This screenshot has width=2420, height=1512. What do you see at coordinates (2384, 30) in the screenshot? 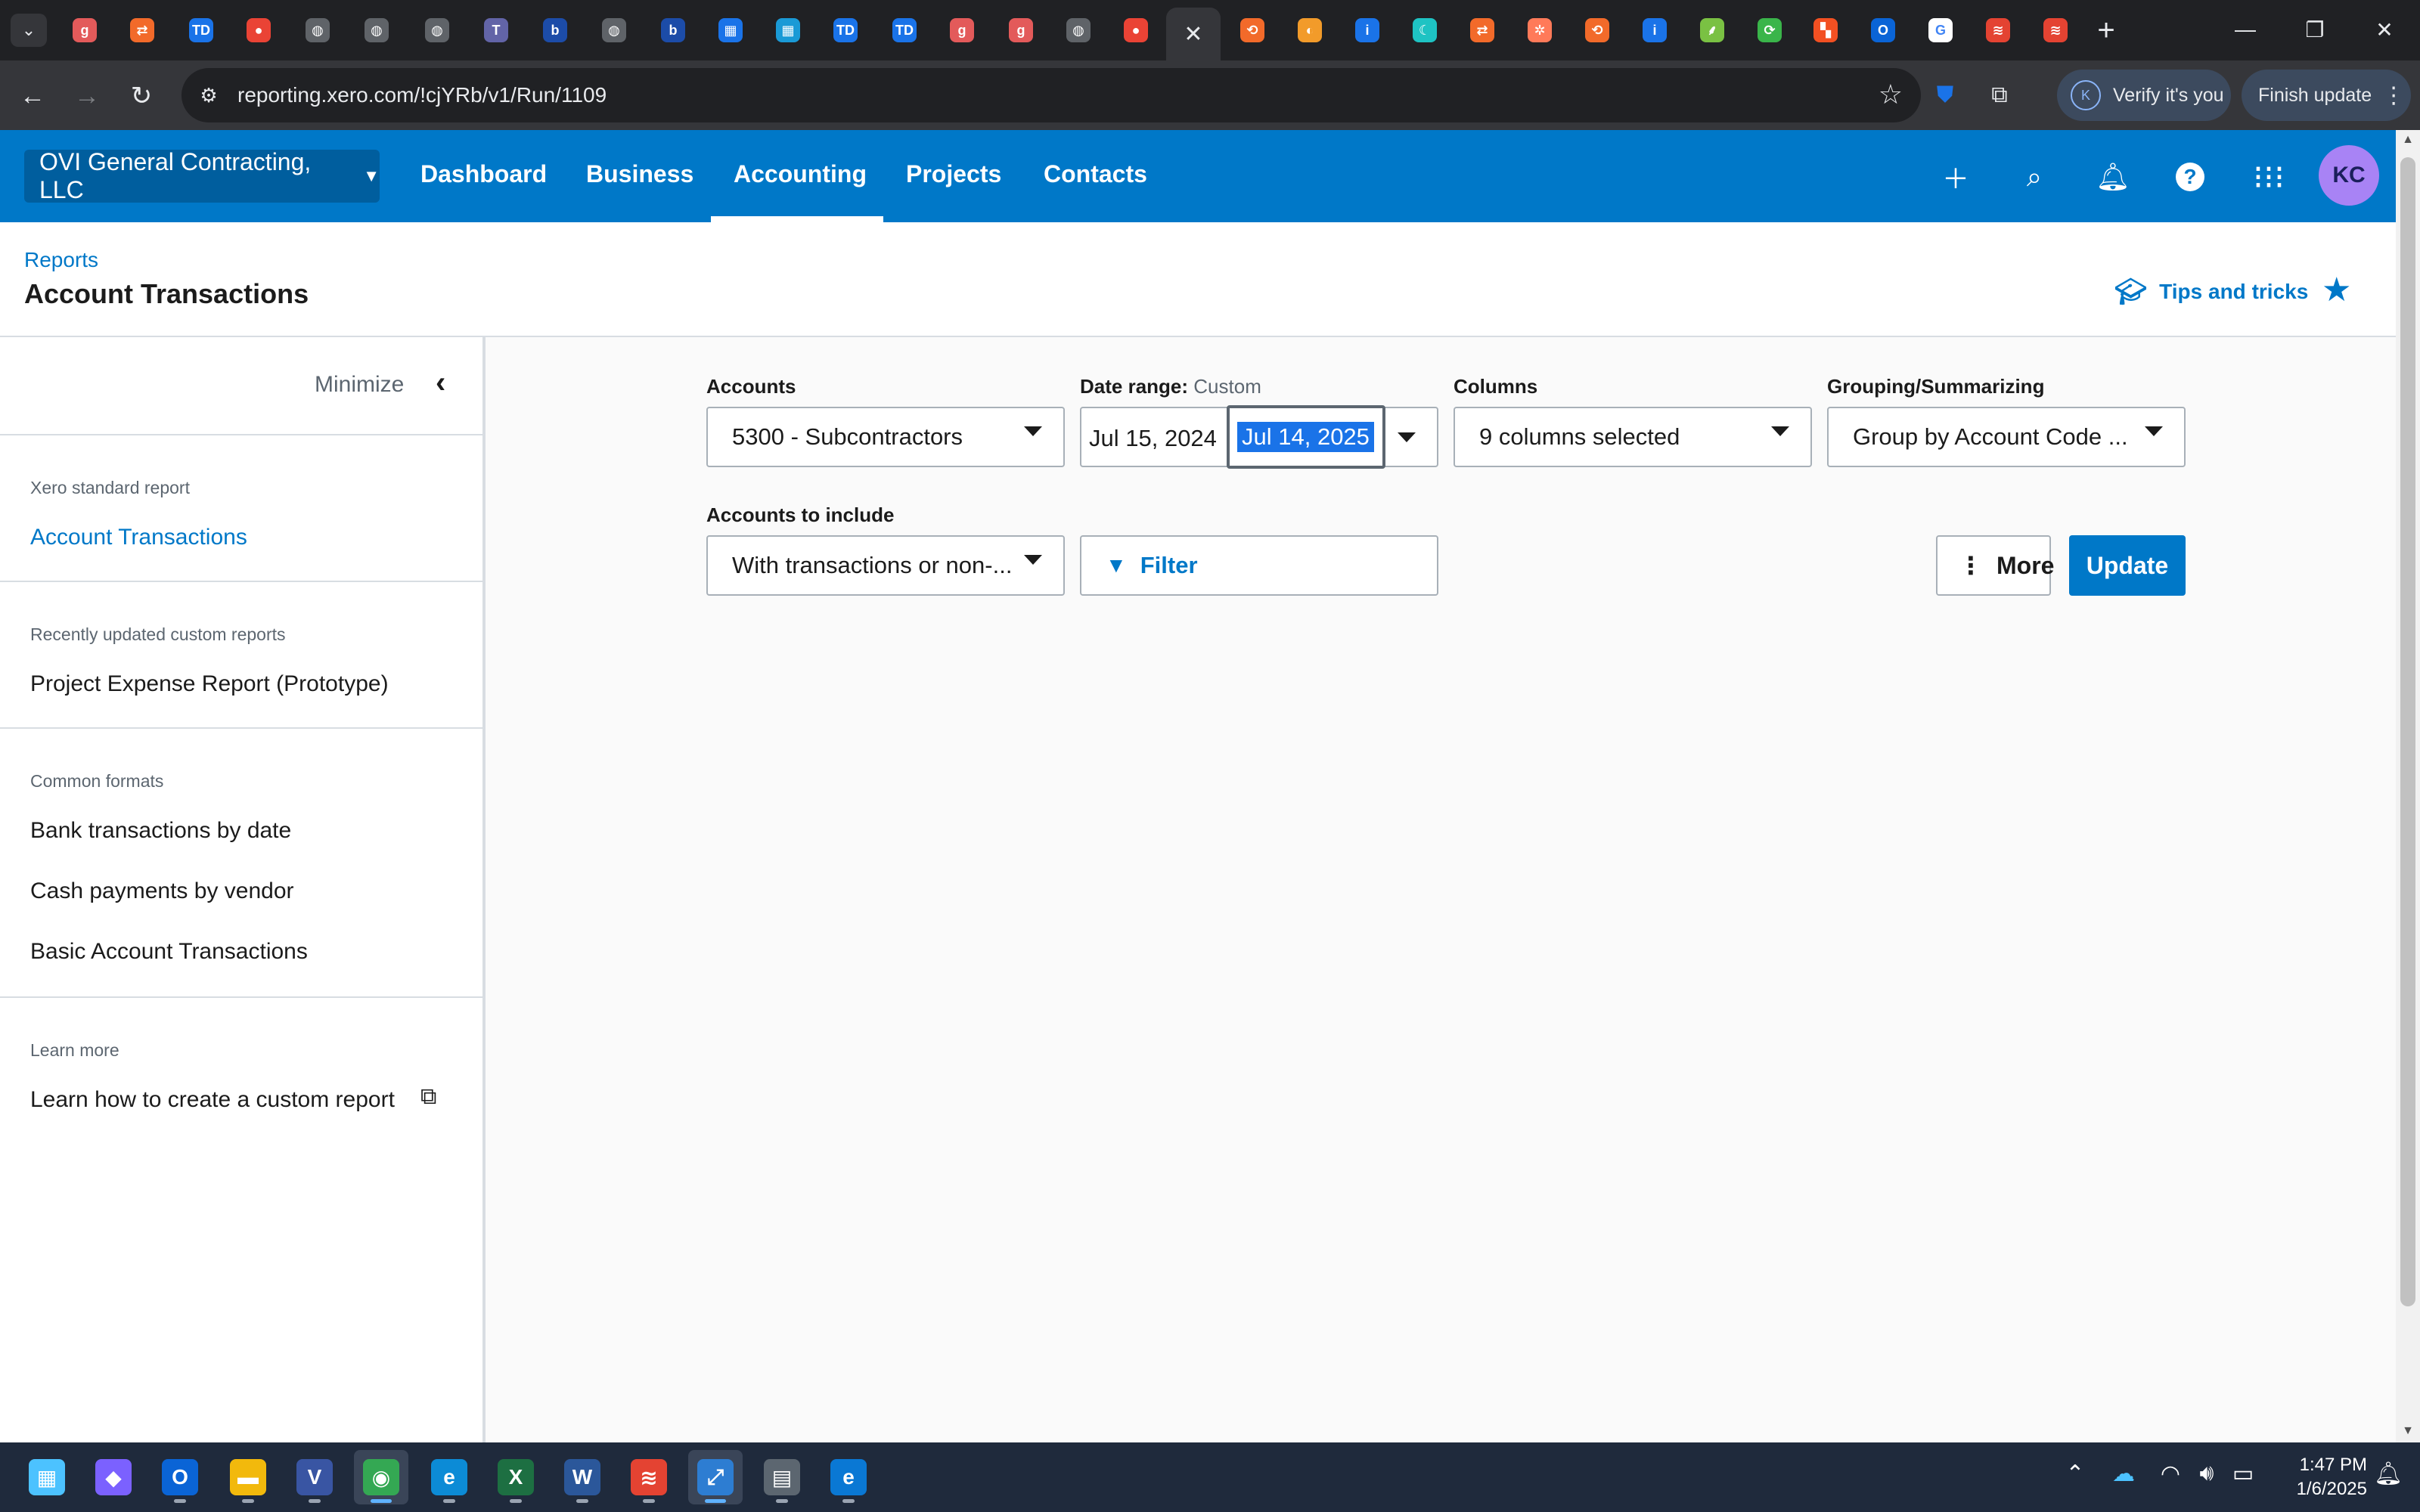
I see `close-window-button: ✕` at bounding box center [2384, 30].